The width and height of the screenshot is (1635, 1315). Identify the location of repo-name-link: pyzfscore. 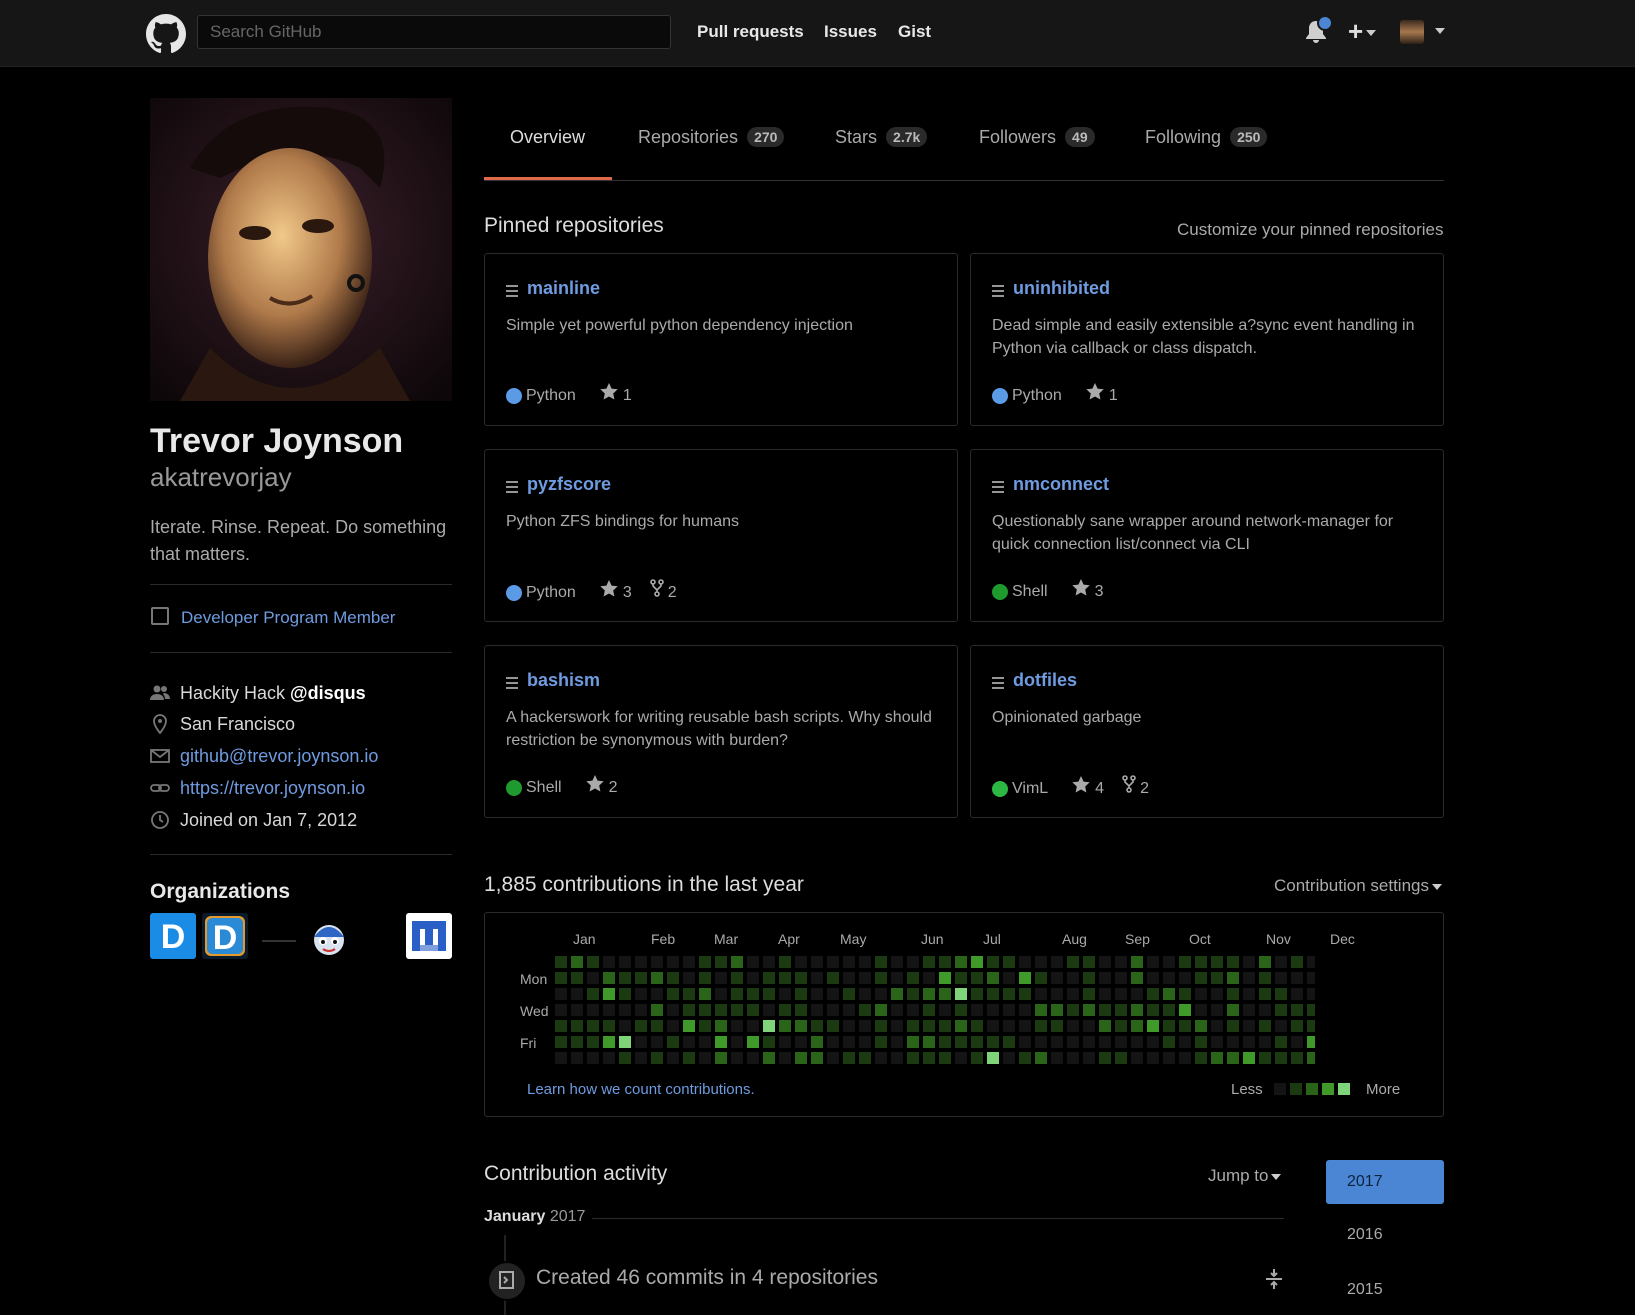
(569, 484).